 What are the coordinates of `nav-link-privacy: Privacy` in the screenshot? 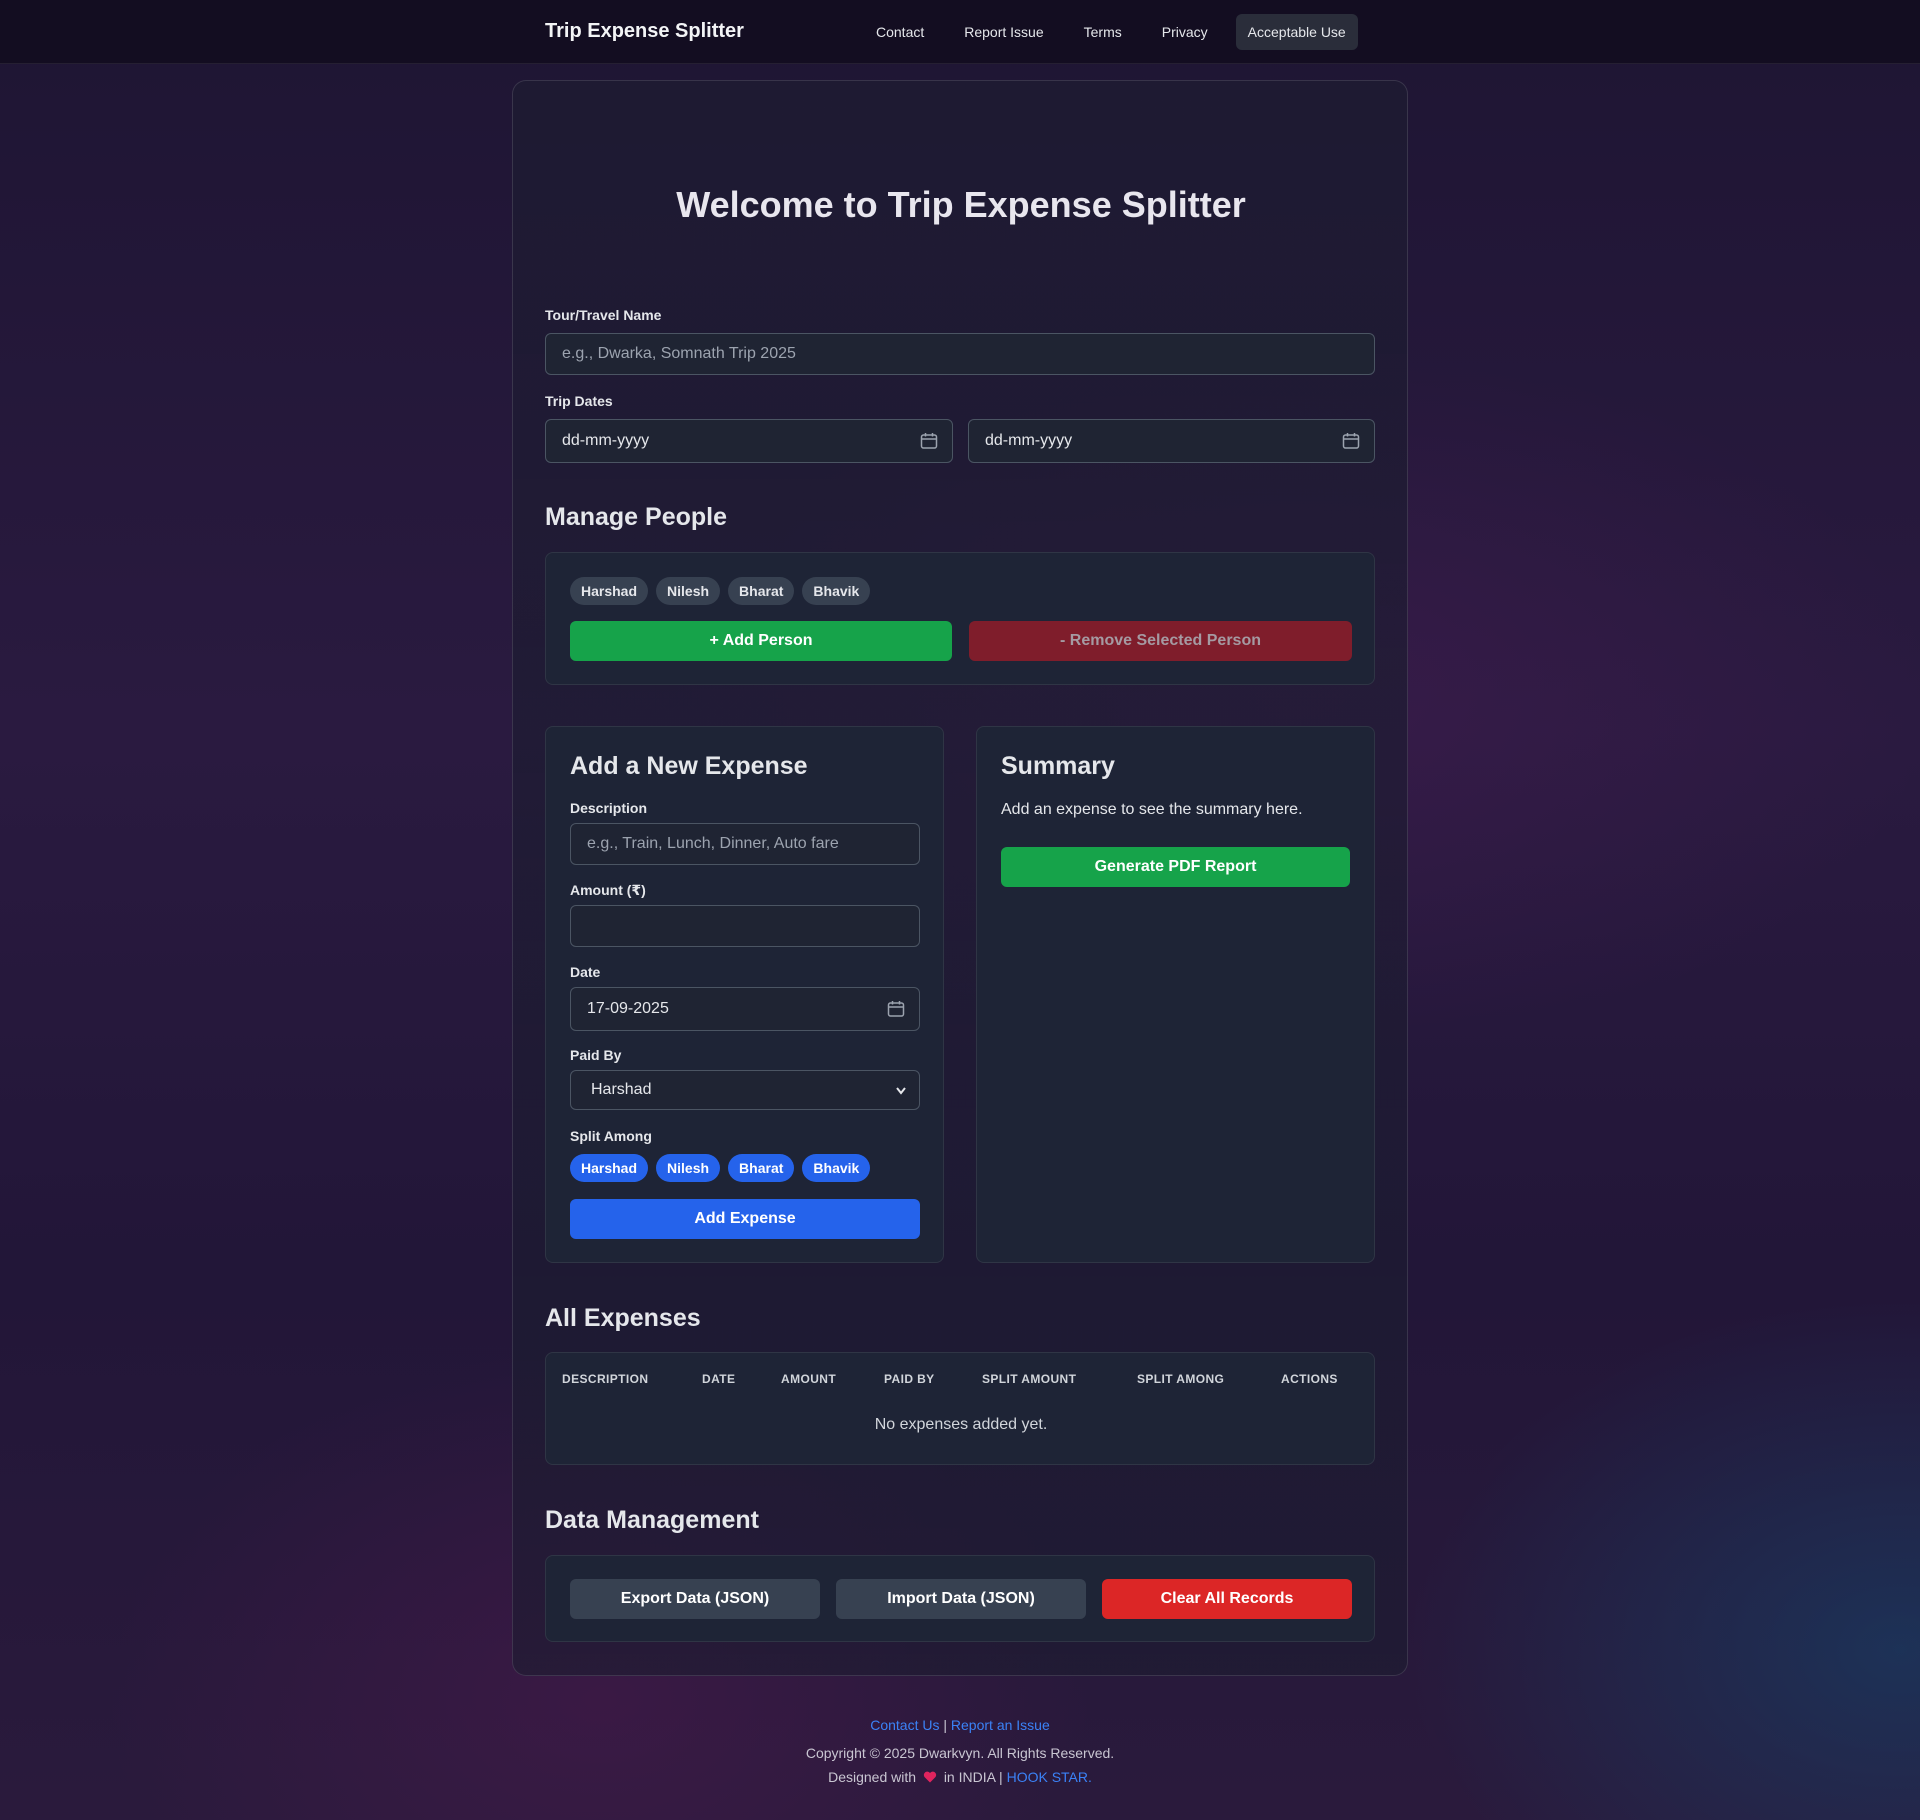 It's located at (1185, 32).